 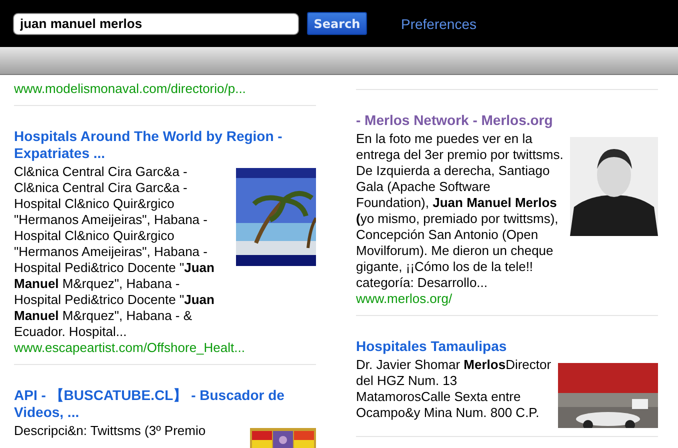 I want to click on result-snippet: Dr. Javier Shomar MerlosDirector del HGZ Num. 13 MatamorosCalle Sexta entre Ocampo&y Mina Num. 800 C.P., so click(x=454, y=389).